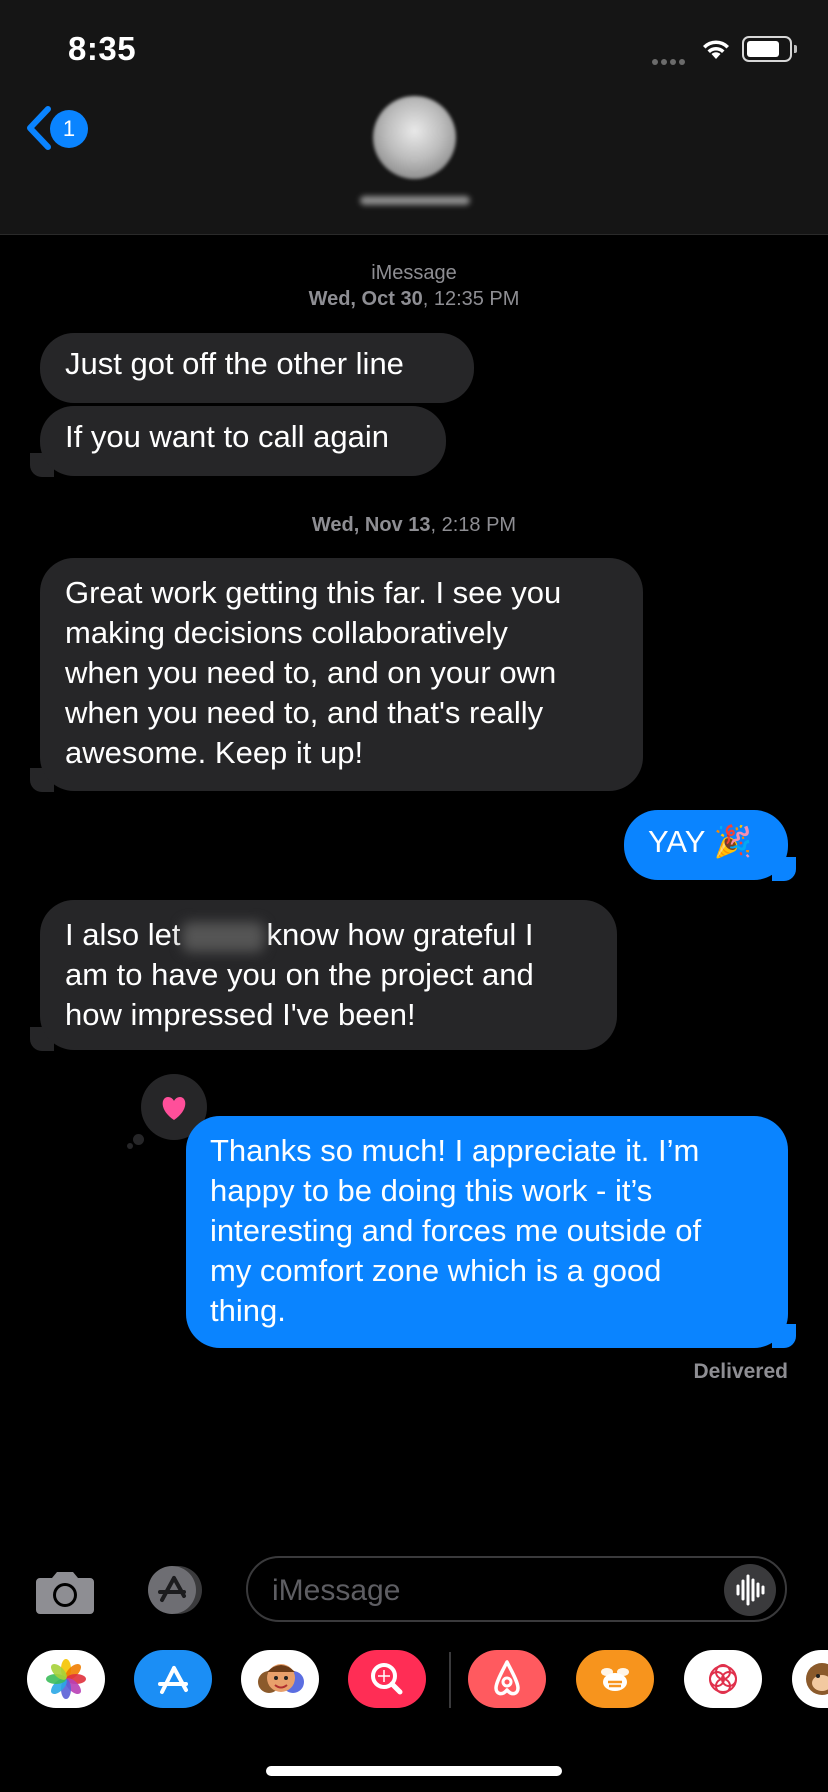  What do you see at coordinates (670, 61) in the screenshot?
I see `cellular-signal-icon` at bounding box center [670, 61].